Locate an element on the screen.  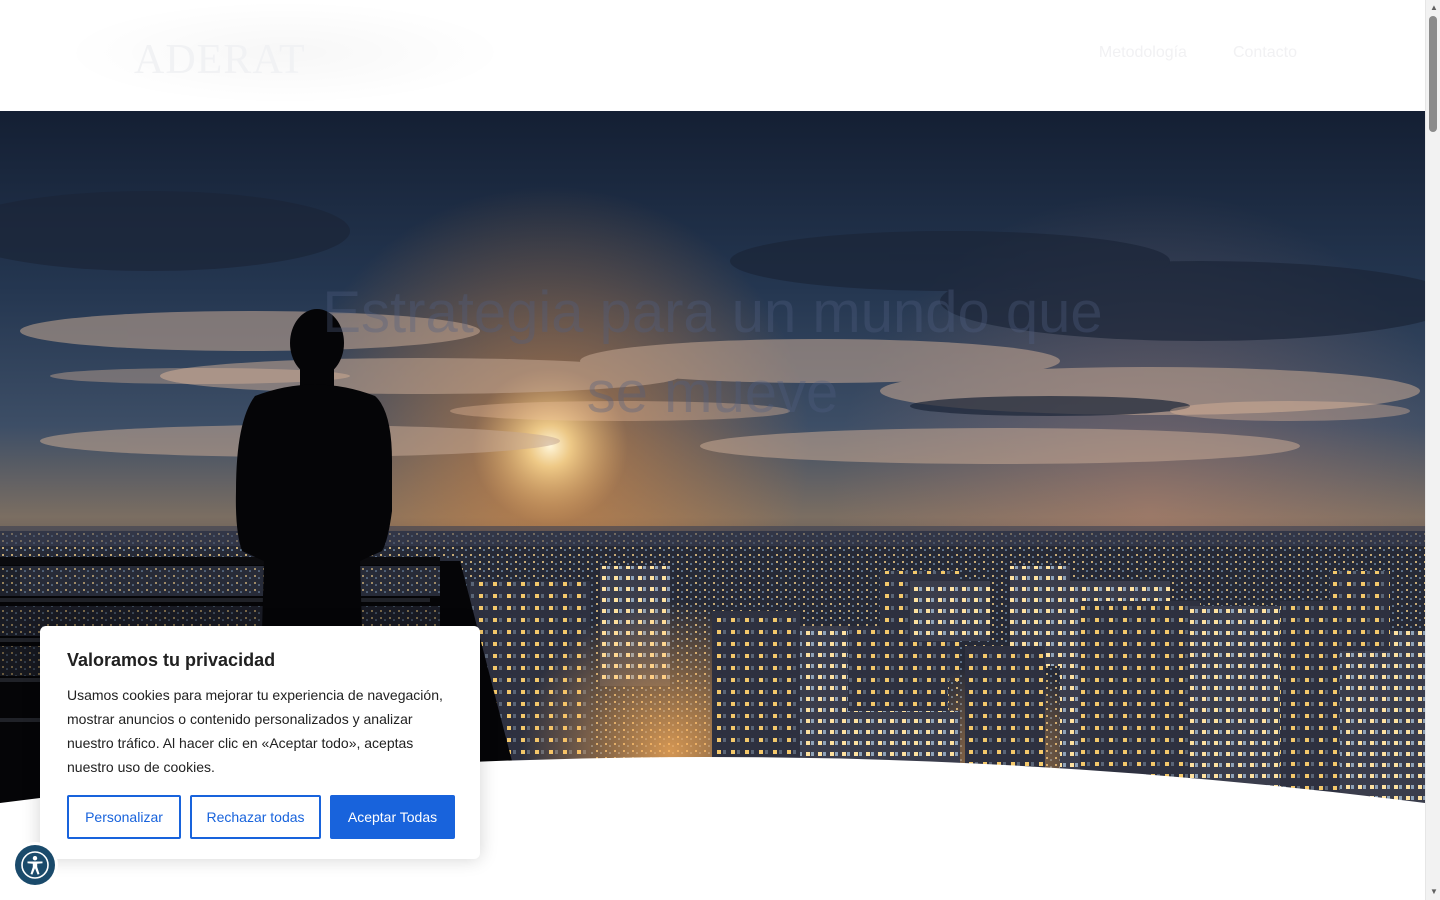
scroll-up-arrow-icon: ▲ is located at coordinates (1434, 8).